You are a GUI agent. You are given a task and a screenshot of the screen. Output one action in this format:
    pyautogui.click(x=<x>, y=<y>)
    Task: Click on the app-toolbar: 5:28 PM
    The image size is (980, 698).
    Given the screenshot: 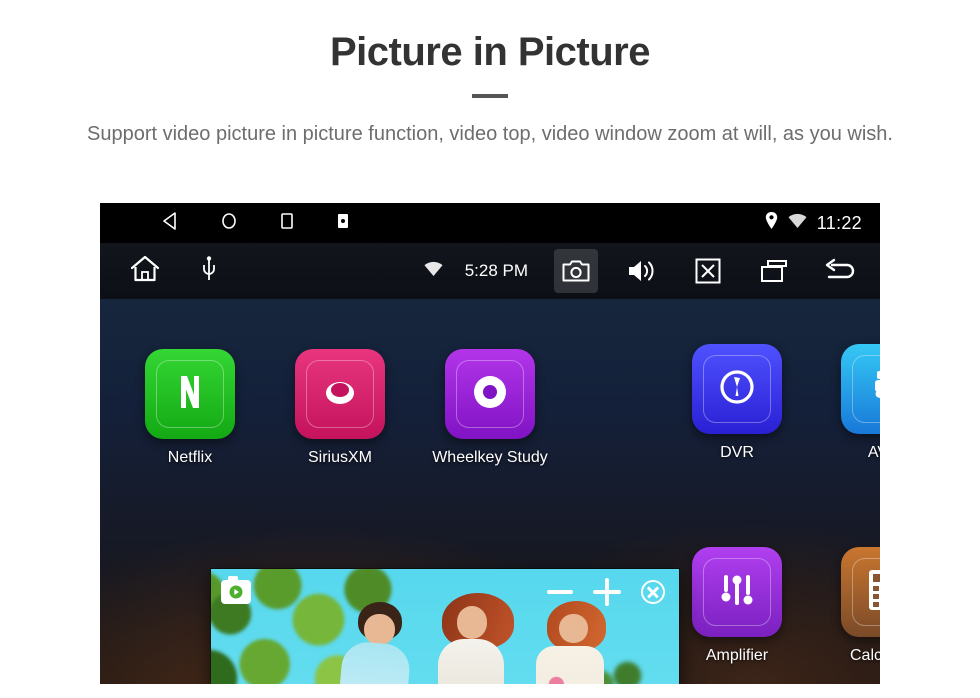 What is the action you would take?
    pyautogui.click(x=490, y=271)
    